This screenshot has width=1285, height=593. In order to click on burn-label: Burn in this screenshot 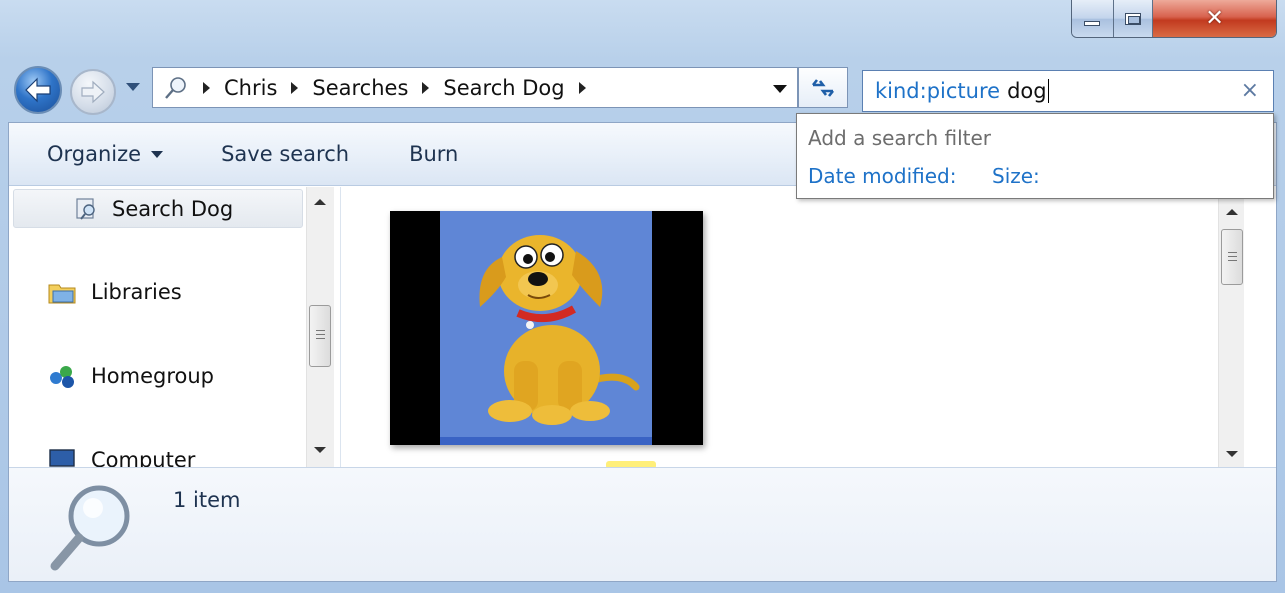, I will do `click(434, 154)`.